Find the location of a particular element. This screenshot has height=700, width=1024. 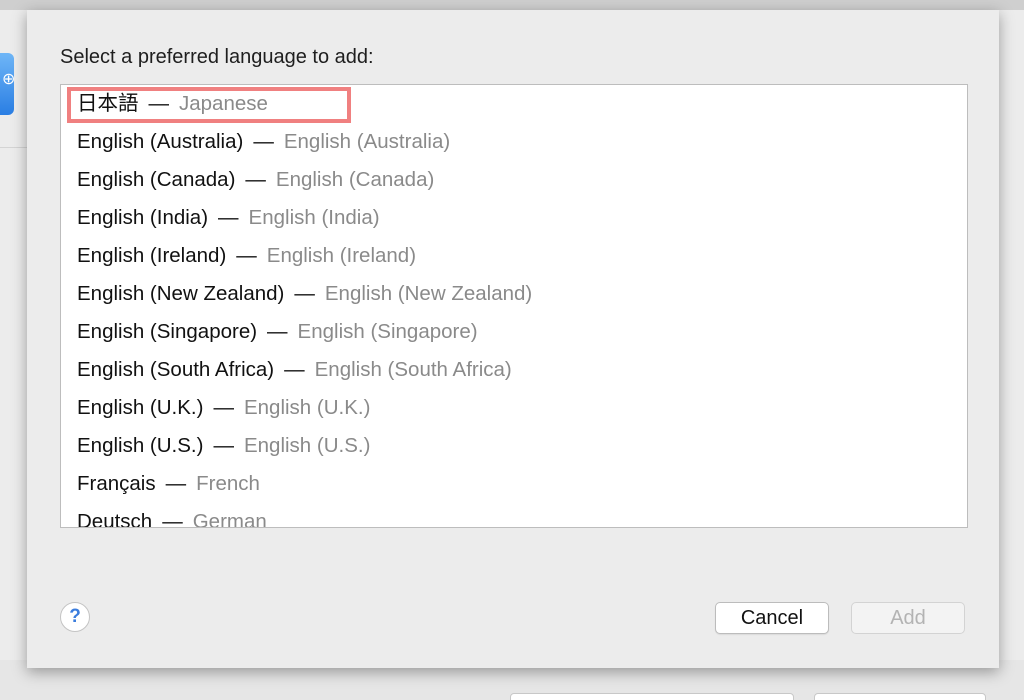

language-english-name: English (New Zealand) is located at coordinates (428, 293).